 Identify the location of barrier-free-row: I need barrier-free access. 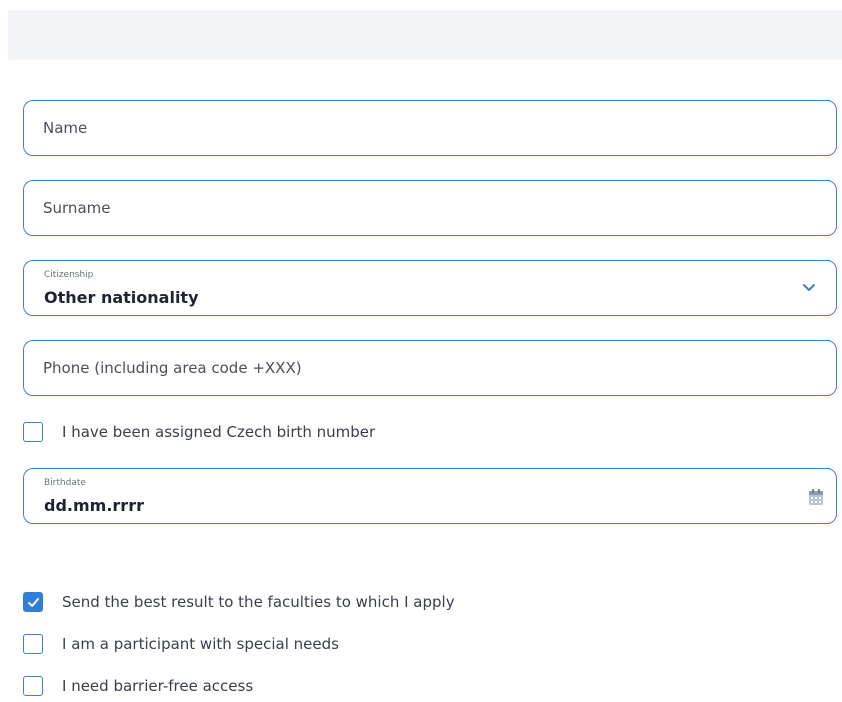
(138, 686).